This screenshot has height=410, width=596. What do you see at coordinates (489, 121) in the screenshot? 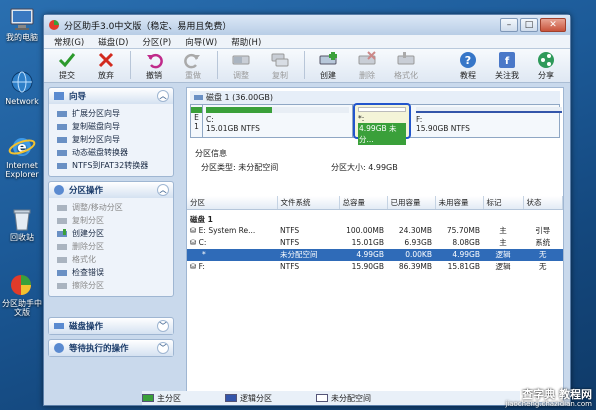
I see `disk-segment-f: F: 15.90GB NTFS` at bounding box center [489, 121].